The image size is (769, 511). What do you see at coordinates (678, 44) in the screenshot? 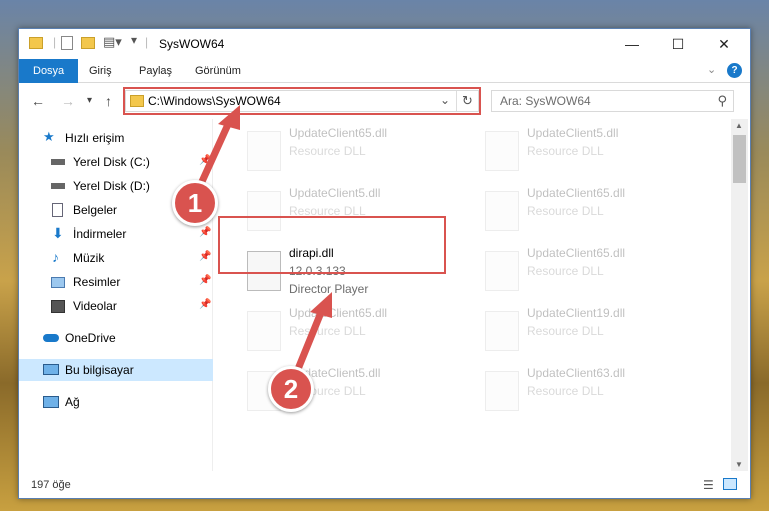
I see `maximize-button: ☐` at bounding box center [678, 44].